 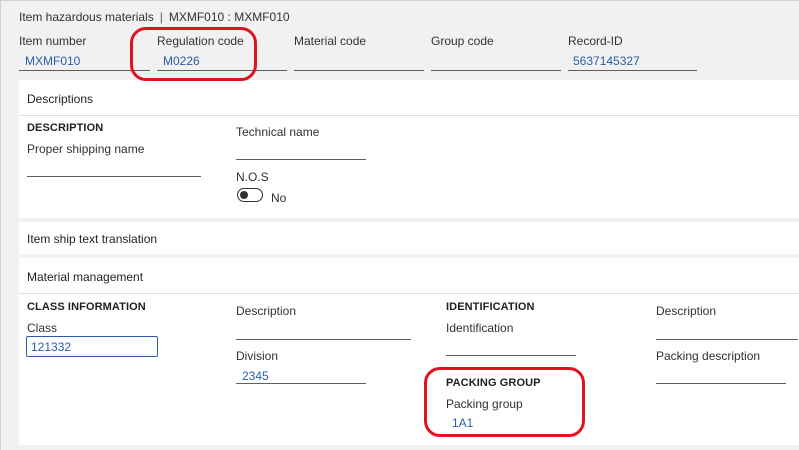 What do you see at coordinates (252, 177) in the screenshot?
I see `nos-label: N.O.S` at bounding box center [252, 177].